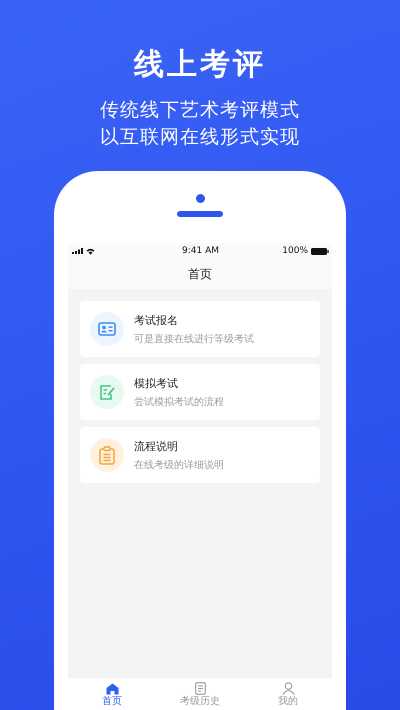 This screenshot has height=710, width=400. Describe the element at coordinates (295, 251) in the screenshot. I see `battery-percent: 100%` at that location.